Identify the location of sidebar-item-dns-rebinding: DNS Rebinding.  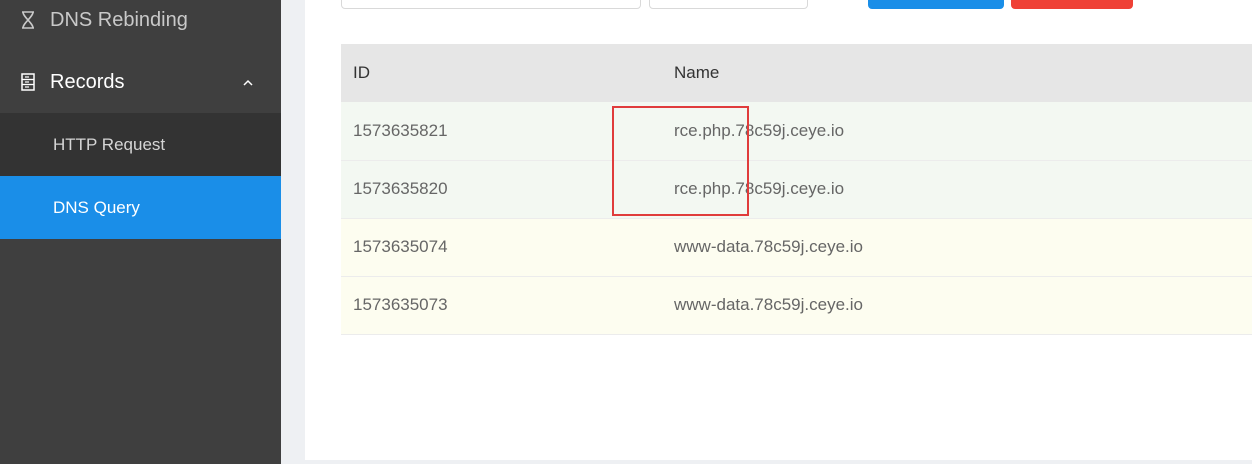
(140, 20).